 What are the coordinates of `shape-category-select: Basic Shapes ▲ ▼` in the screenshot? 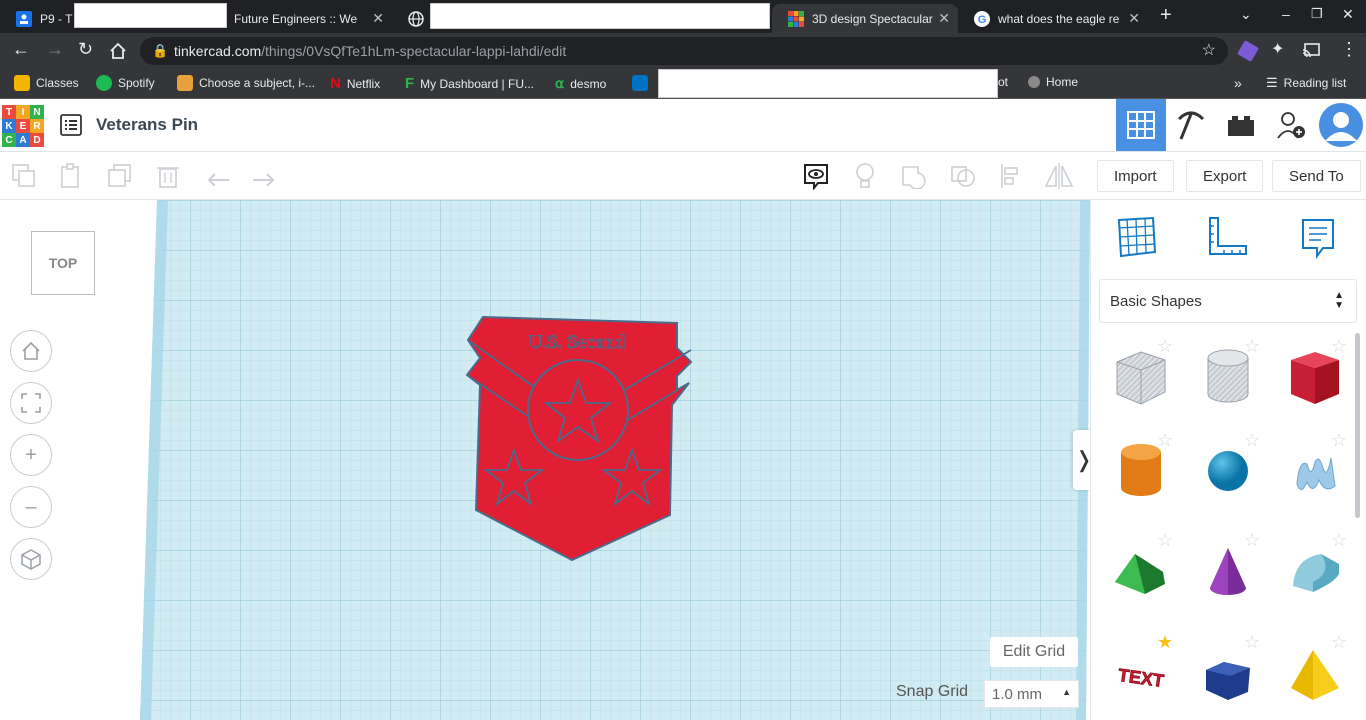 It's located at (1228, 301).